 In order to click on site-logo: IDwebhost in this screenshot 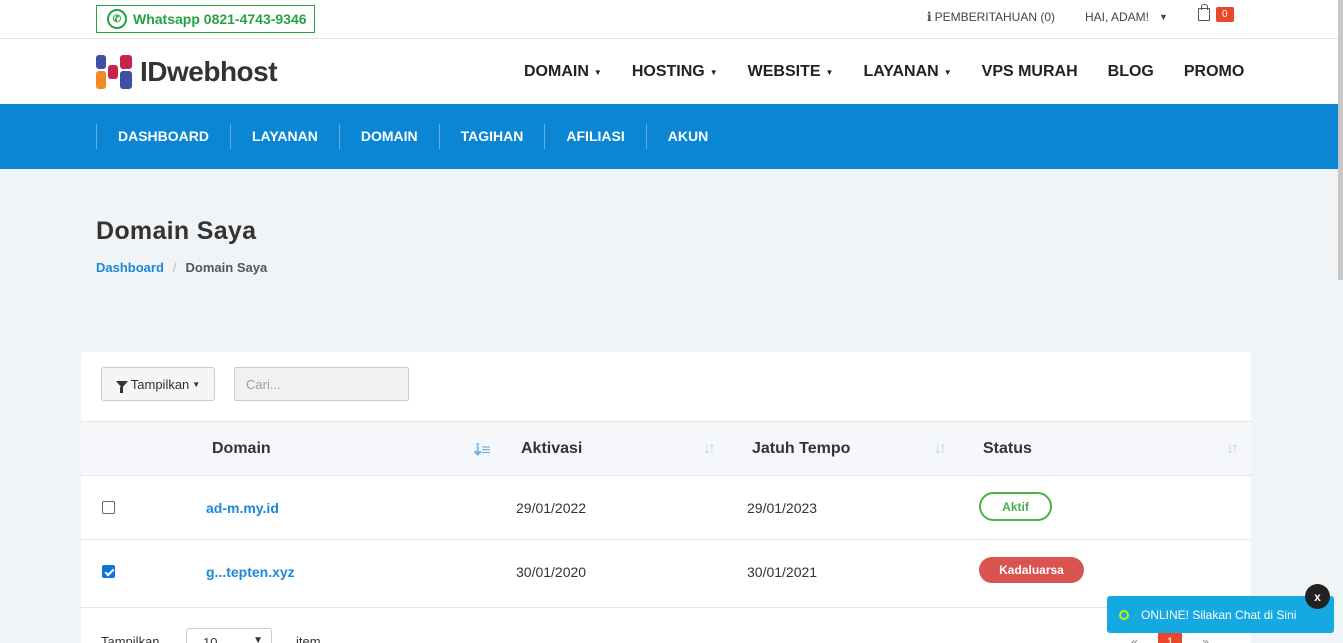, I will do `click(187, 72)`.